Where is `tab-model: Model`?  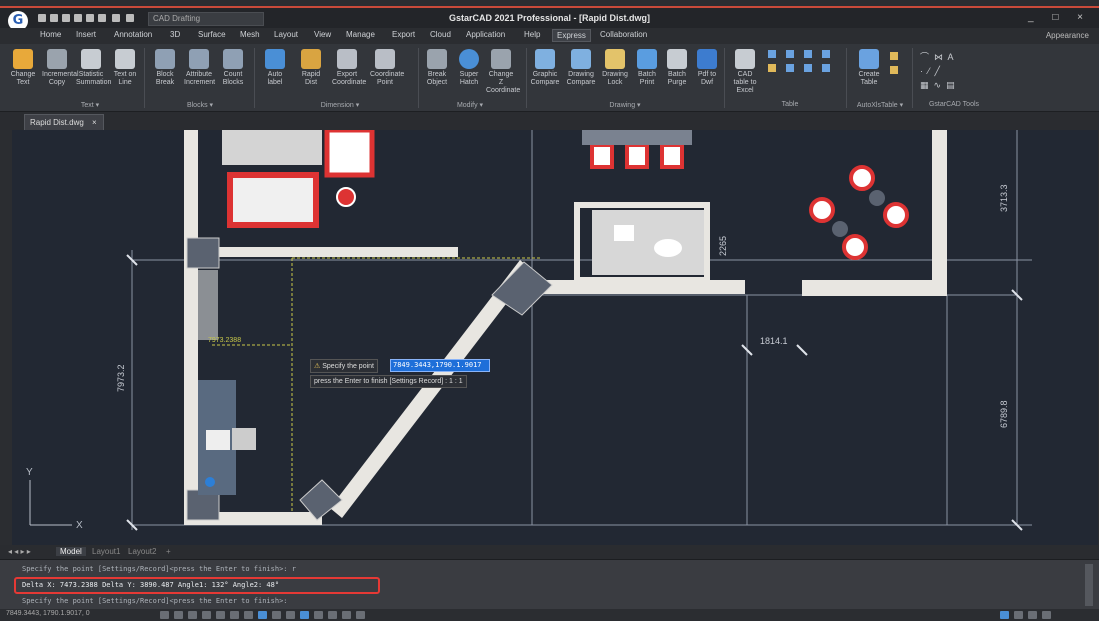 tab-model: Model is located at coordinates (71, 551).